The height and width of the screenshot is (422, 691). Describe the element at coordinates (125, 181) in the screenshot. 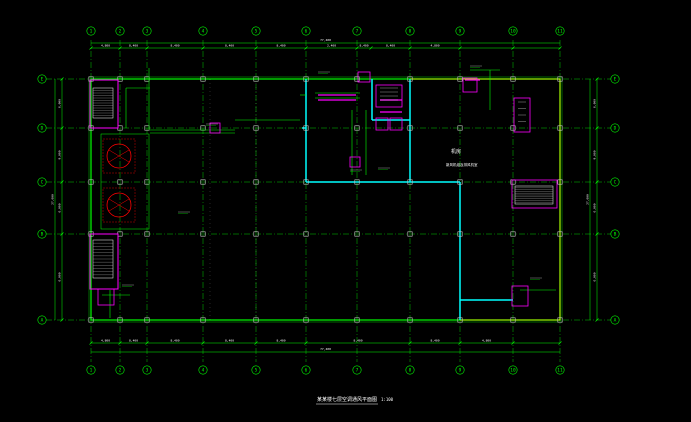

I see `fan-room` at that location.